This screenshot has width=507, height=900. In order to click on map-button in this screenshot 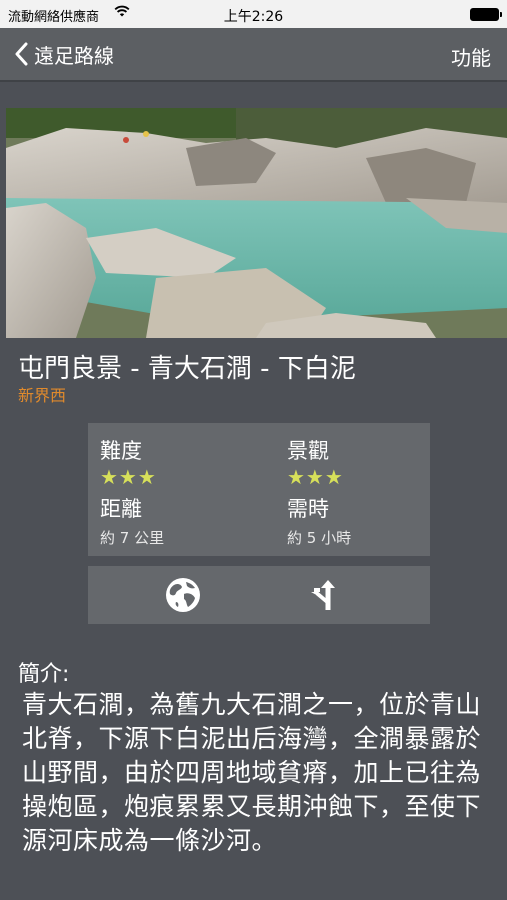, I will do `click(183, 595)`.